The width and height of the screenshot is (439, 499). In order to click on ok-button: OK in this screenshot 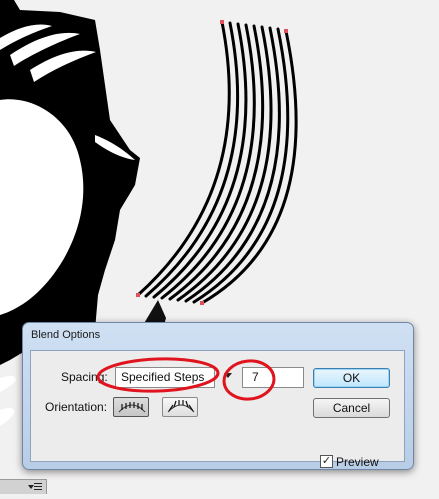, I will do `click(351, 378)`.